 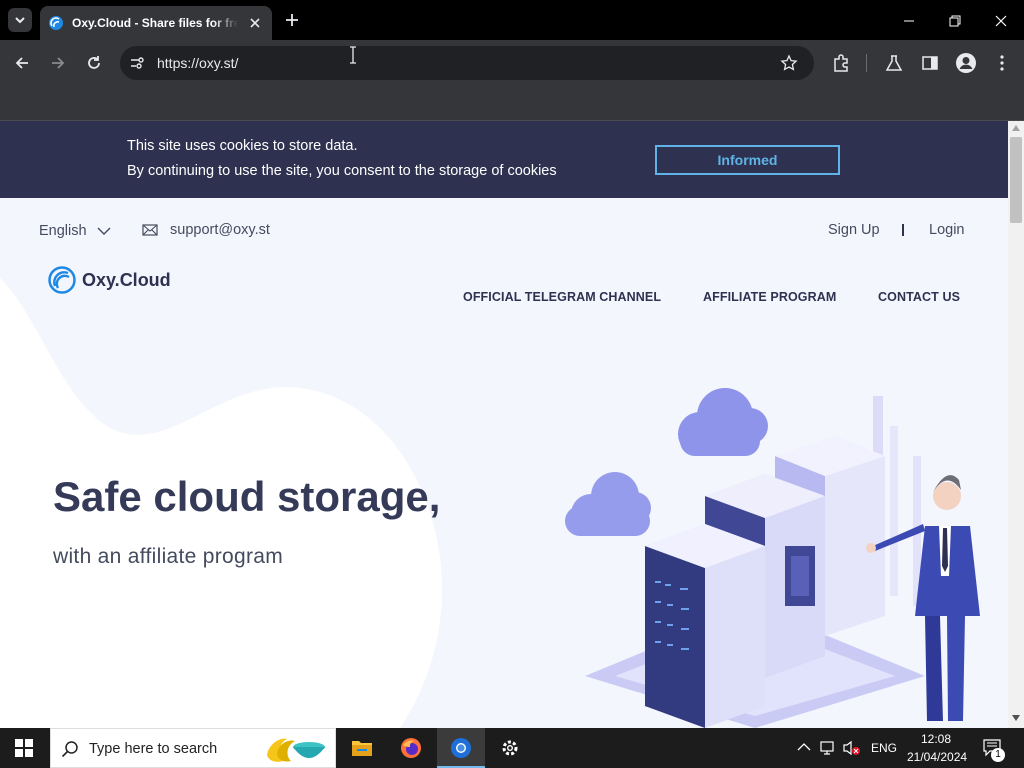 I want to click on notification-count-badge: 1, so click(x=998, y=755).